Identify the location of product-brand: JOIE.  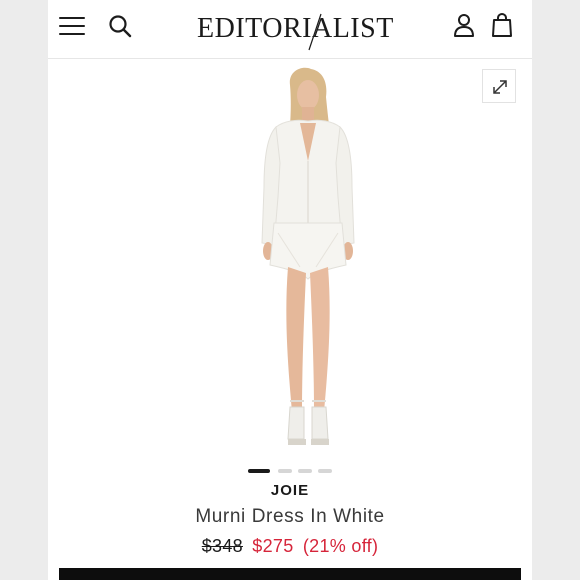
(290, 490).